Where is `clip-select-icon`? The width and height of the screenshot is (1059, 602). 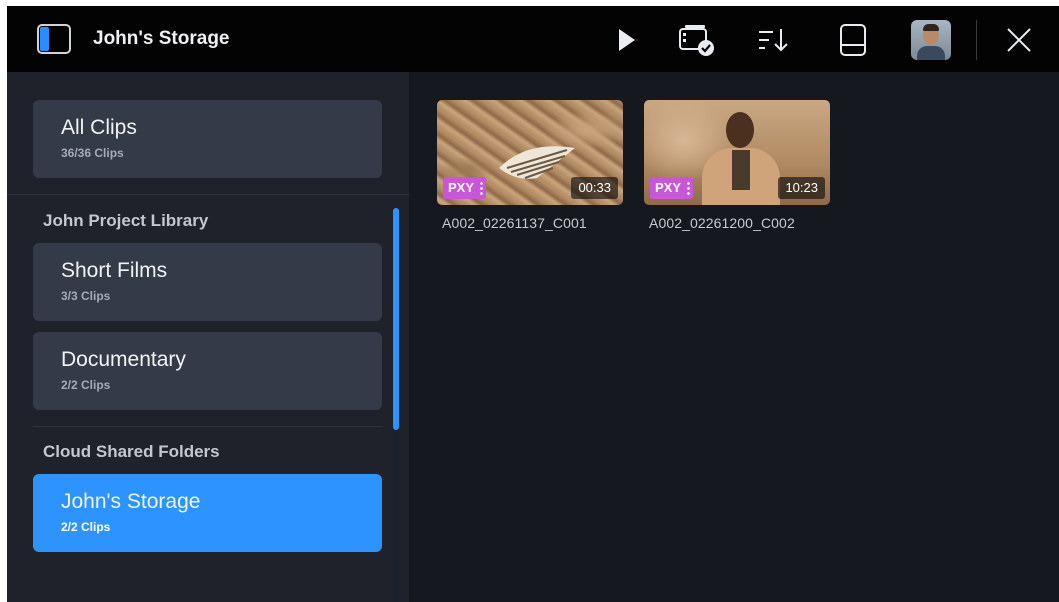 clip-select-icon is located at coordinates (697, 40).